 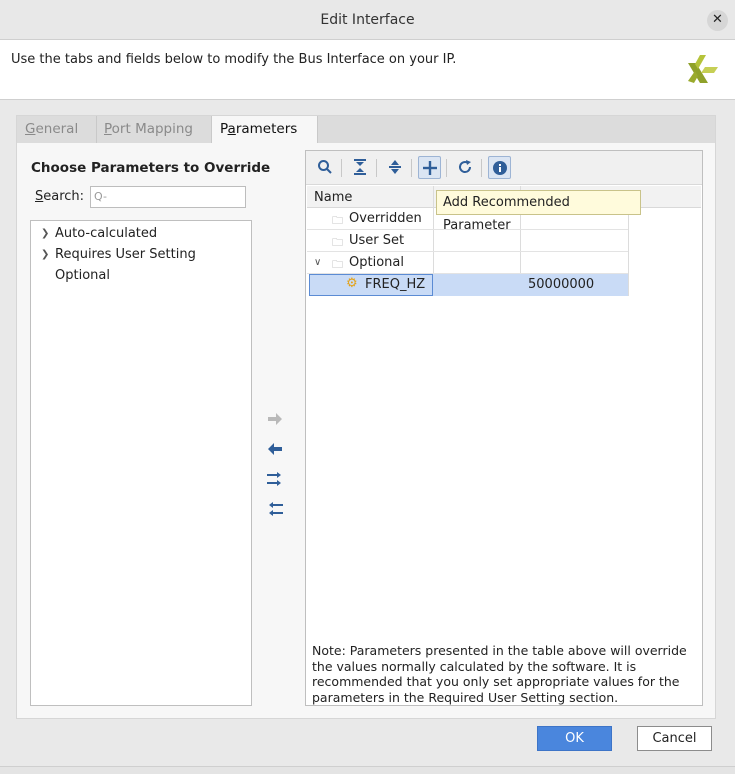 I want to click on header-banner, so click(x=367, y=70).